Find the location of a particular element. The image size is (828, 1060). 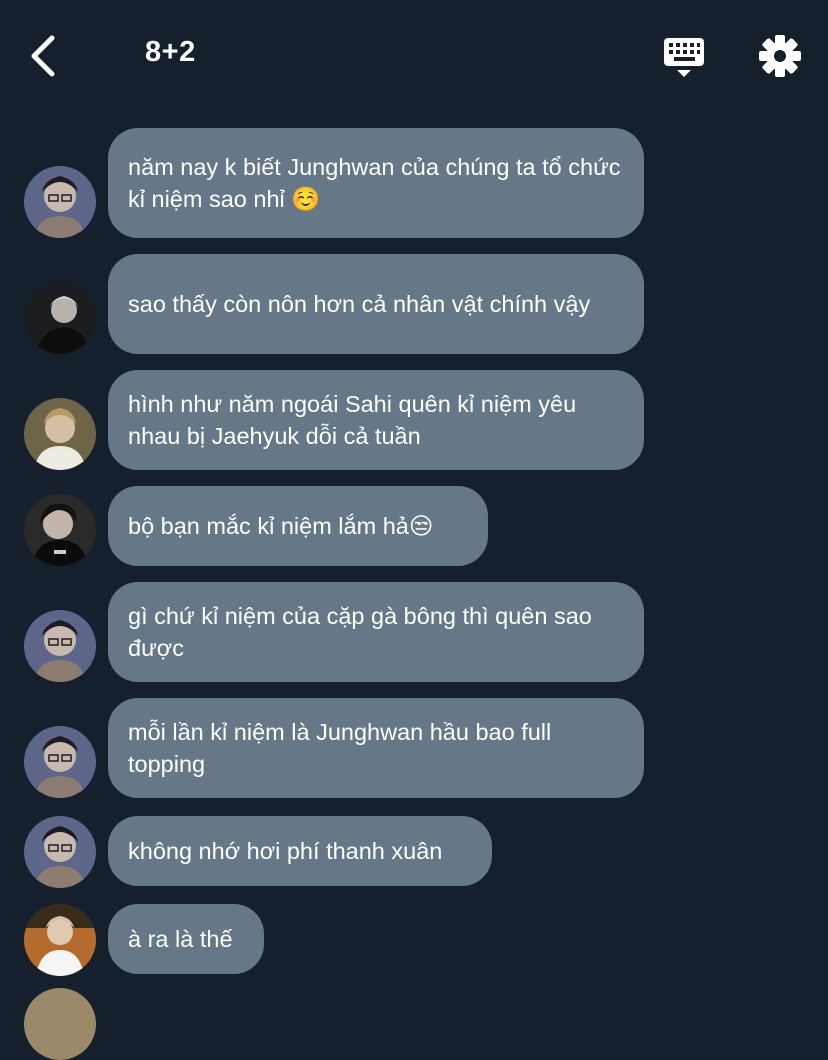

chevron-left-icon is located at coordinates (43, 56).